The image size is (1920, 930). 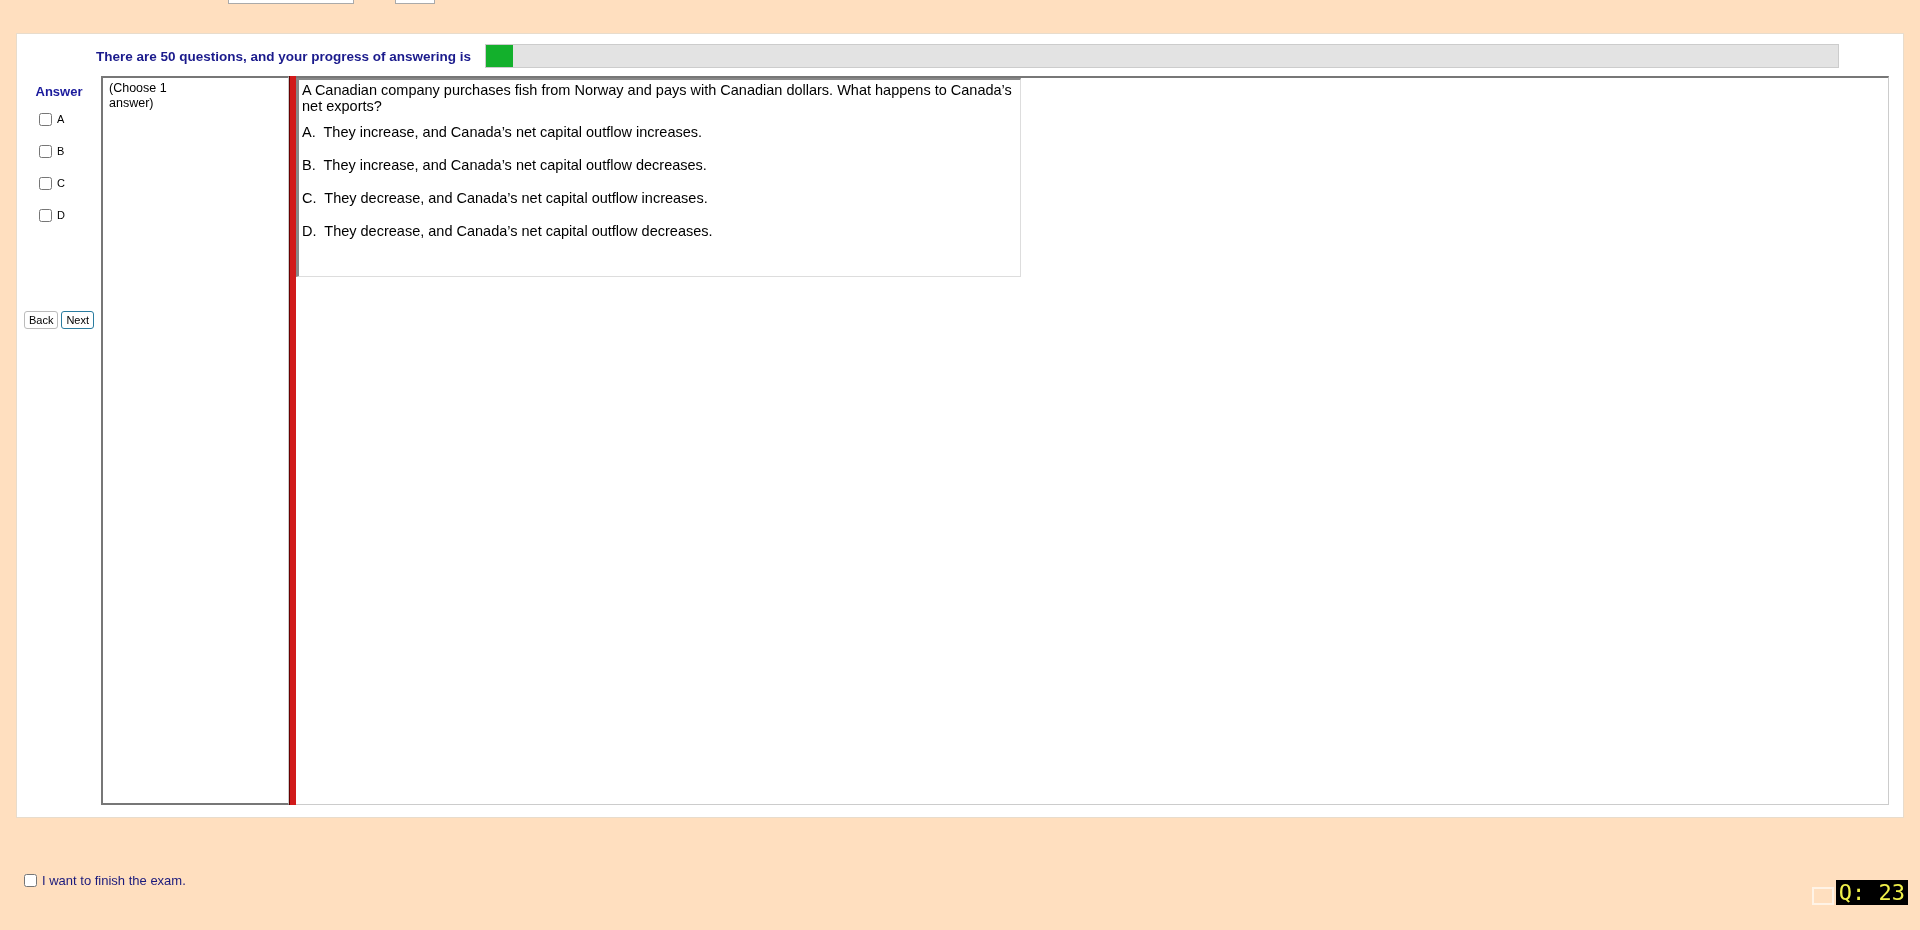 I want to click on option-label: B, so click(x=61, y=151).